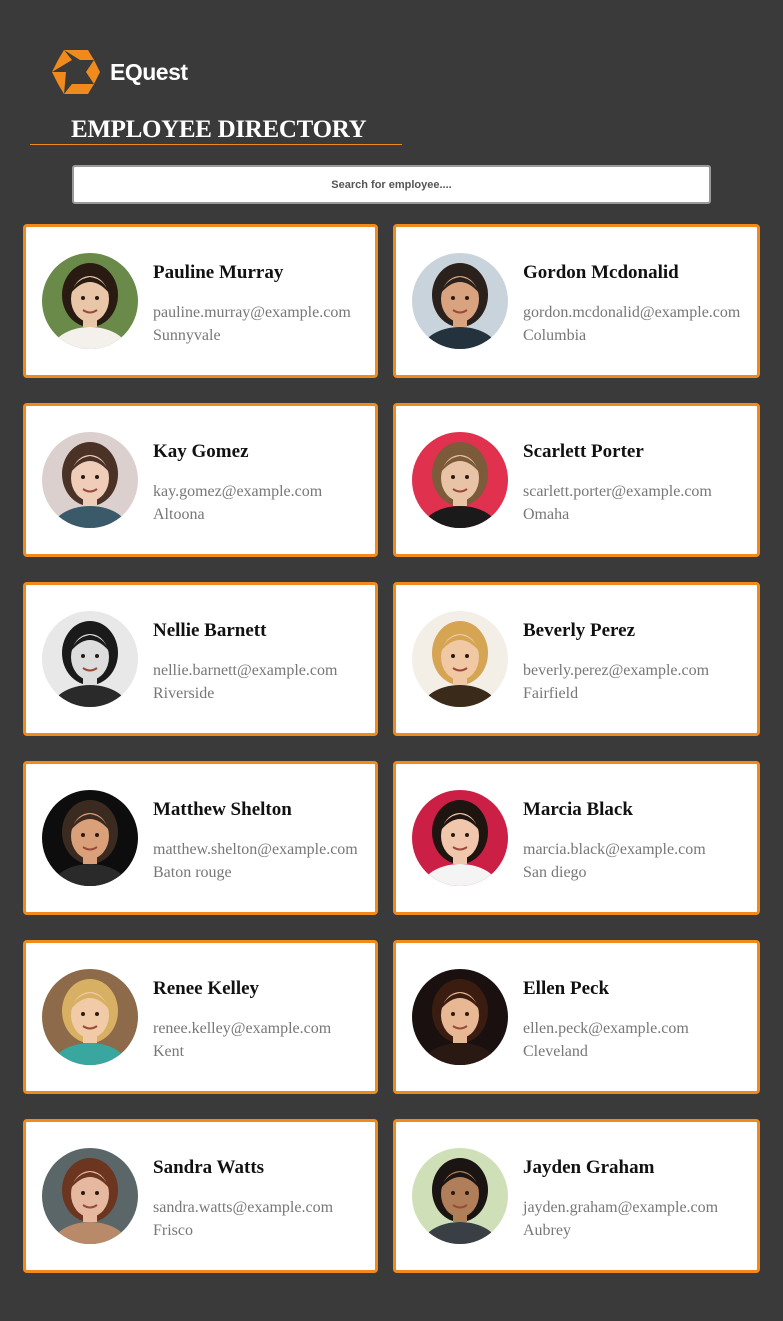 The height and width of the screenshot is (1321, 783). I want to click on employee-info: Kay Gomez kay.gomez@example.com Altoona, so click(237, 483).